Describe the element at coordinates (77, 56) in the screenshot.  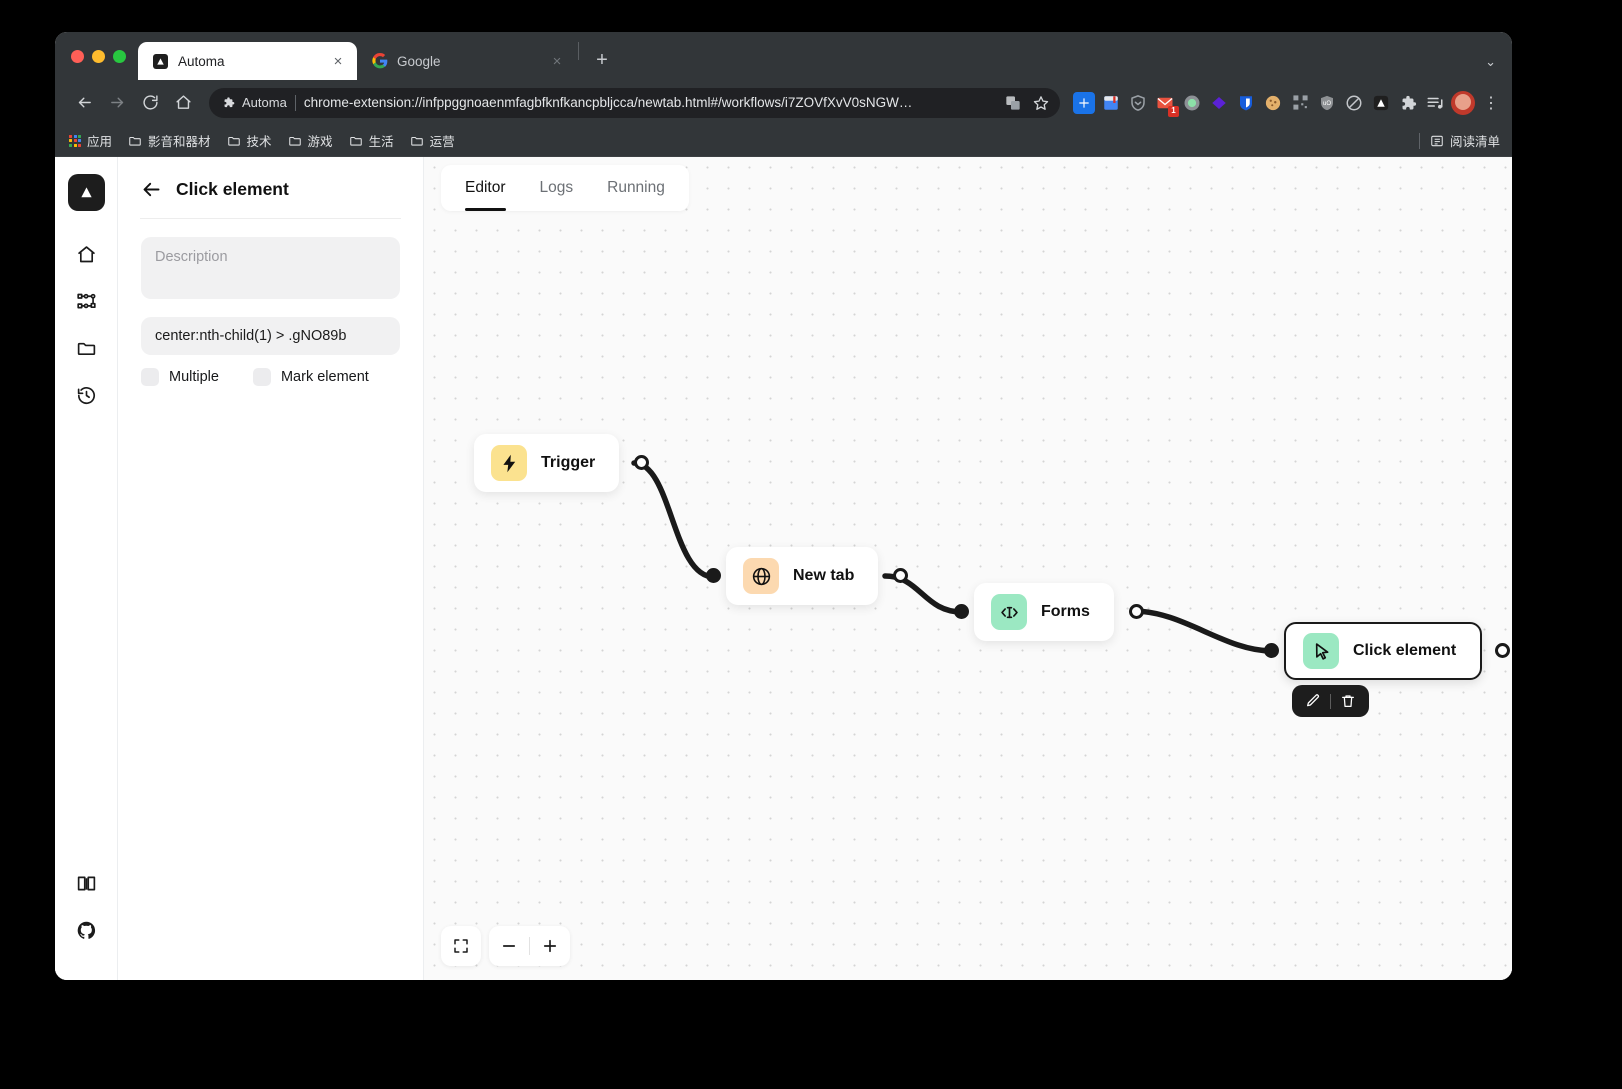
I see `close-window-button` at that location.